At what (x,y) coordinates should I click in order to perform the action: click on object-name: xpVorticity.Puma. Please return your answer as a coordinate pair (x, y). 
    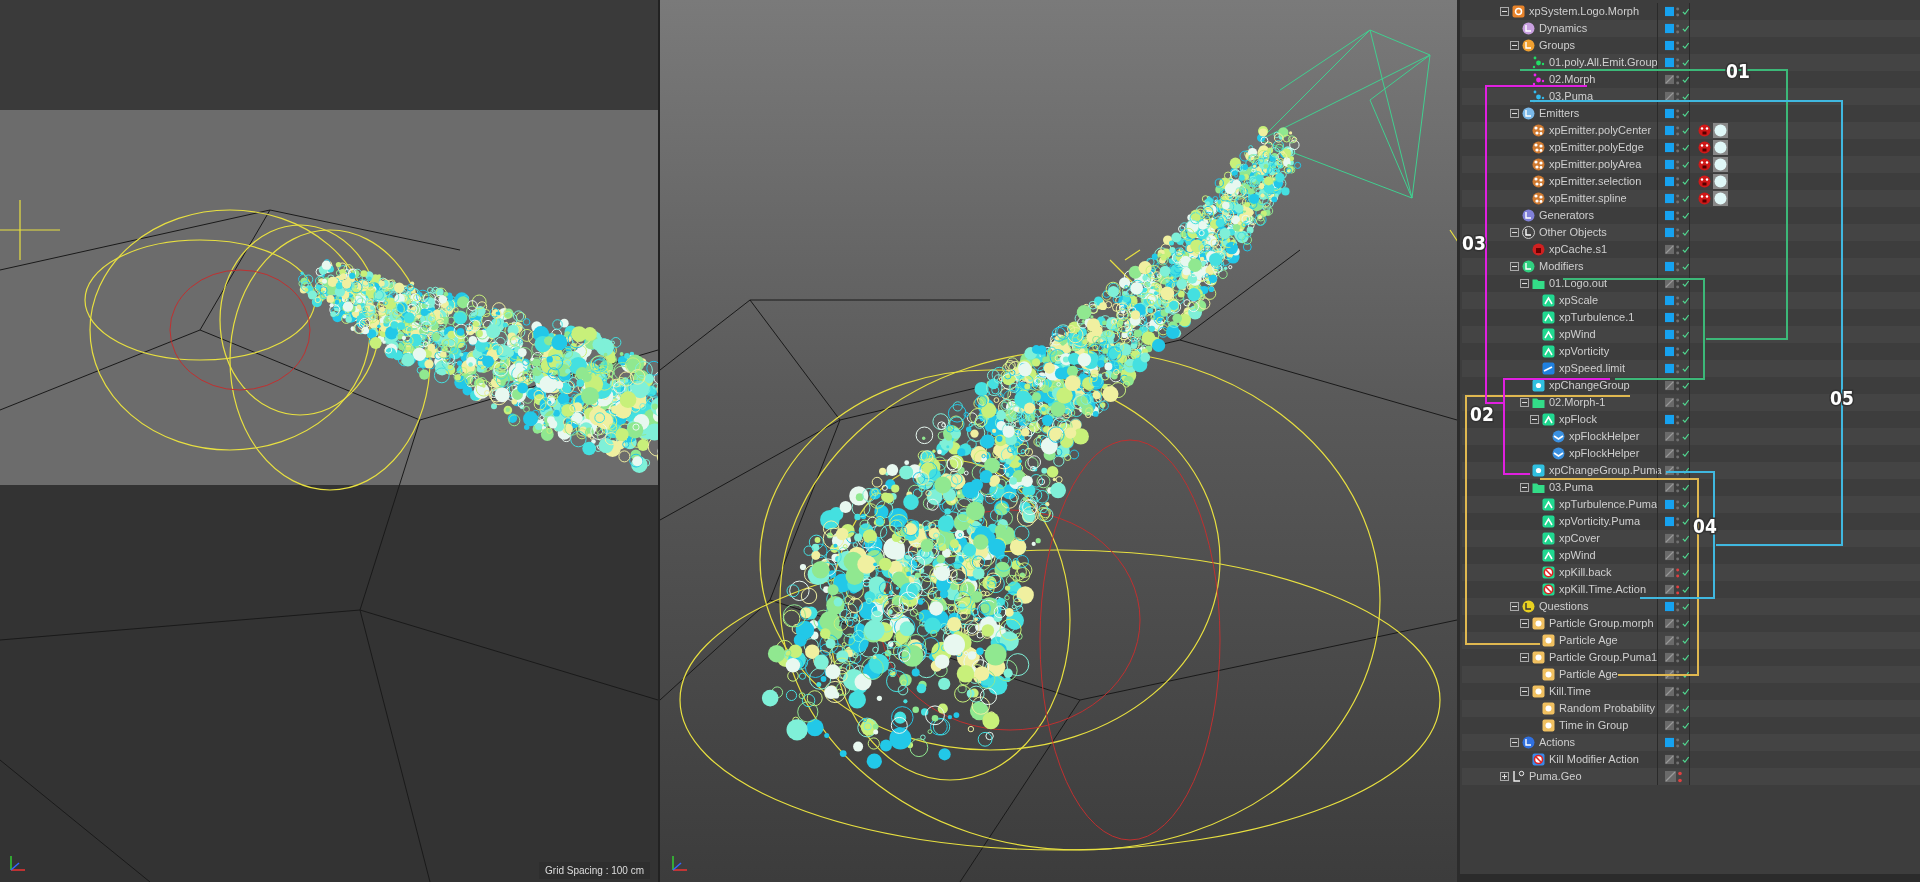
    Looking at the image, I should click on (1600, 521).